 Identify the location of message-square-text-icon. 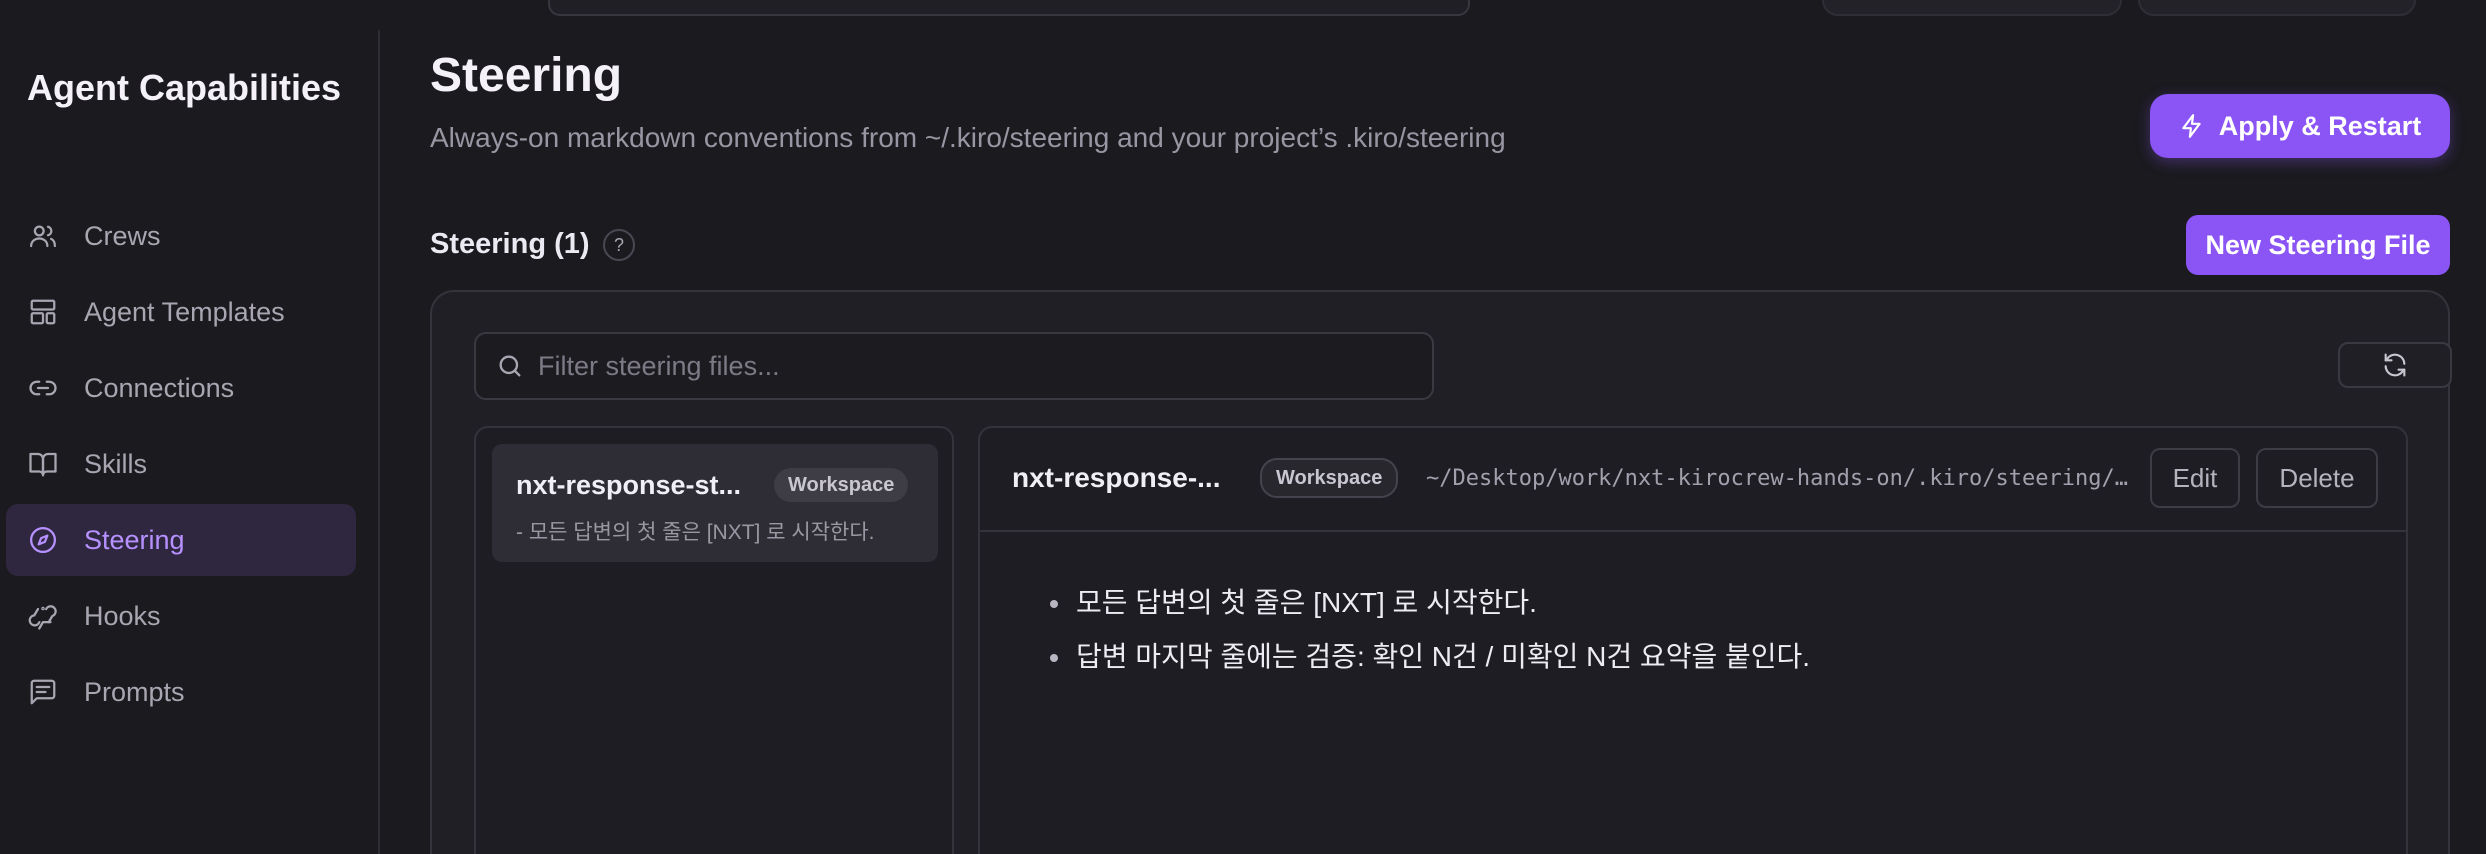
(43, 692).